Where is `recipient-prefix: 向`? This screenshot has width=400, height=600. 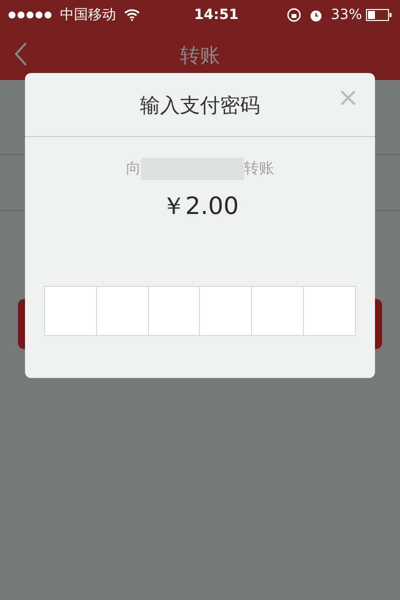
recipient-prefix: 向 is located at coordinates (133, 168).